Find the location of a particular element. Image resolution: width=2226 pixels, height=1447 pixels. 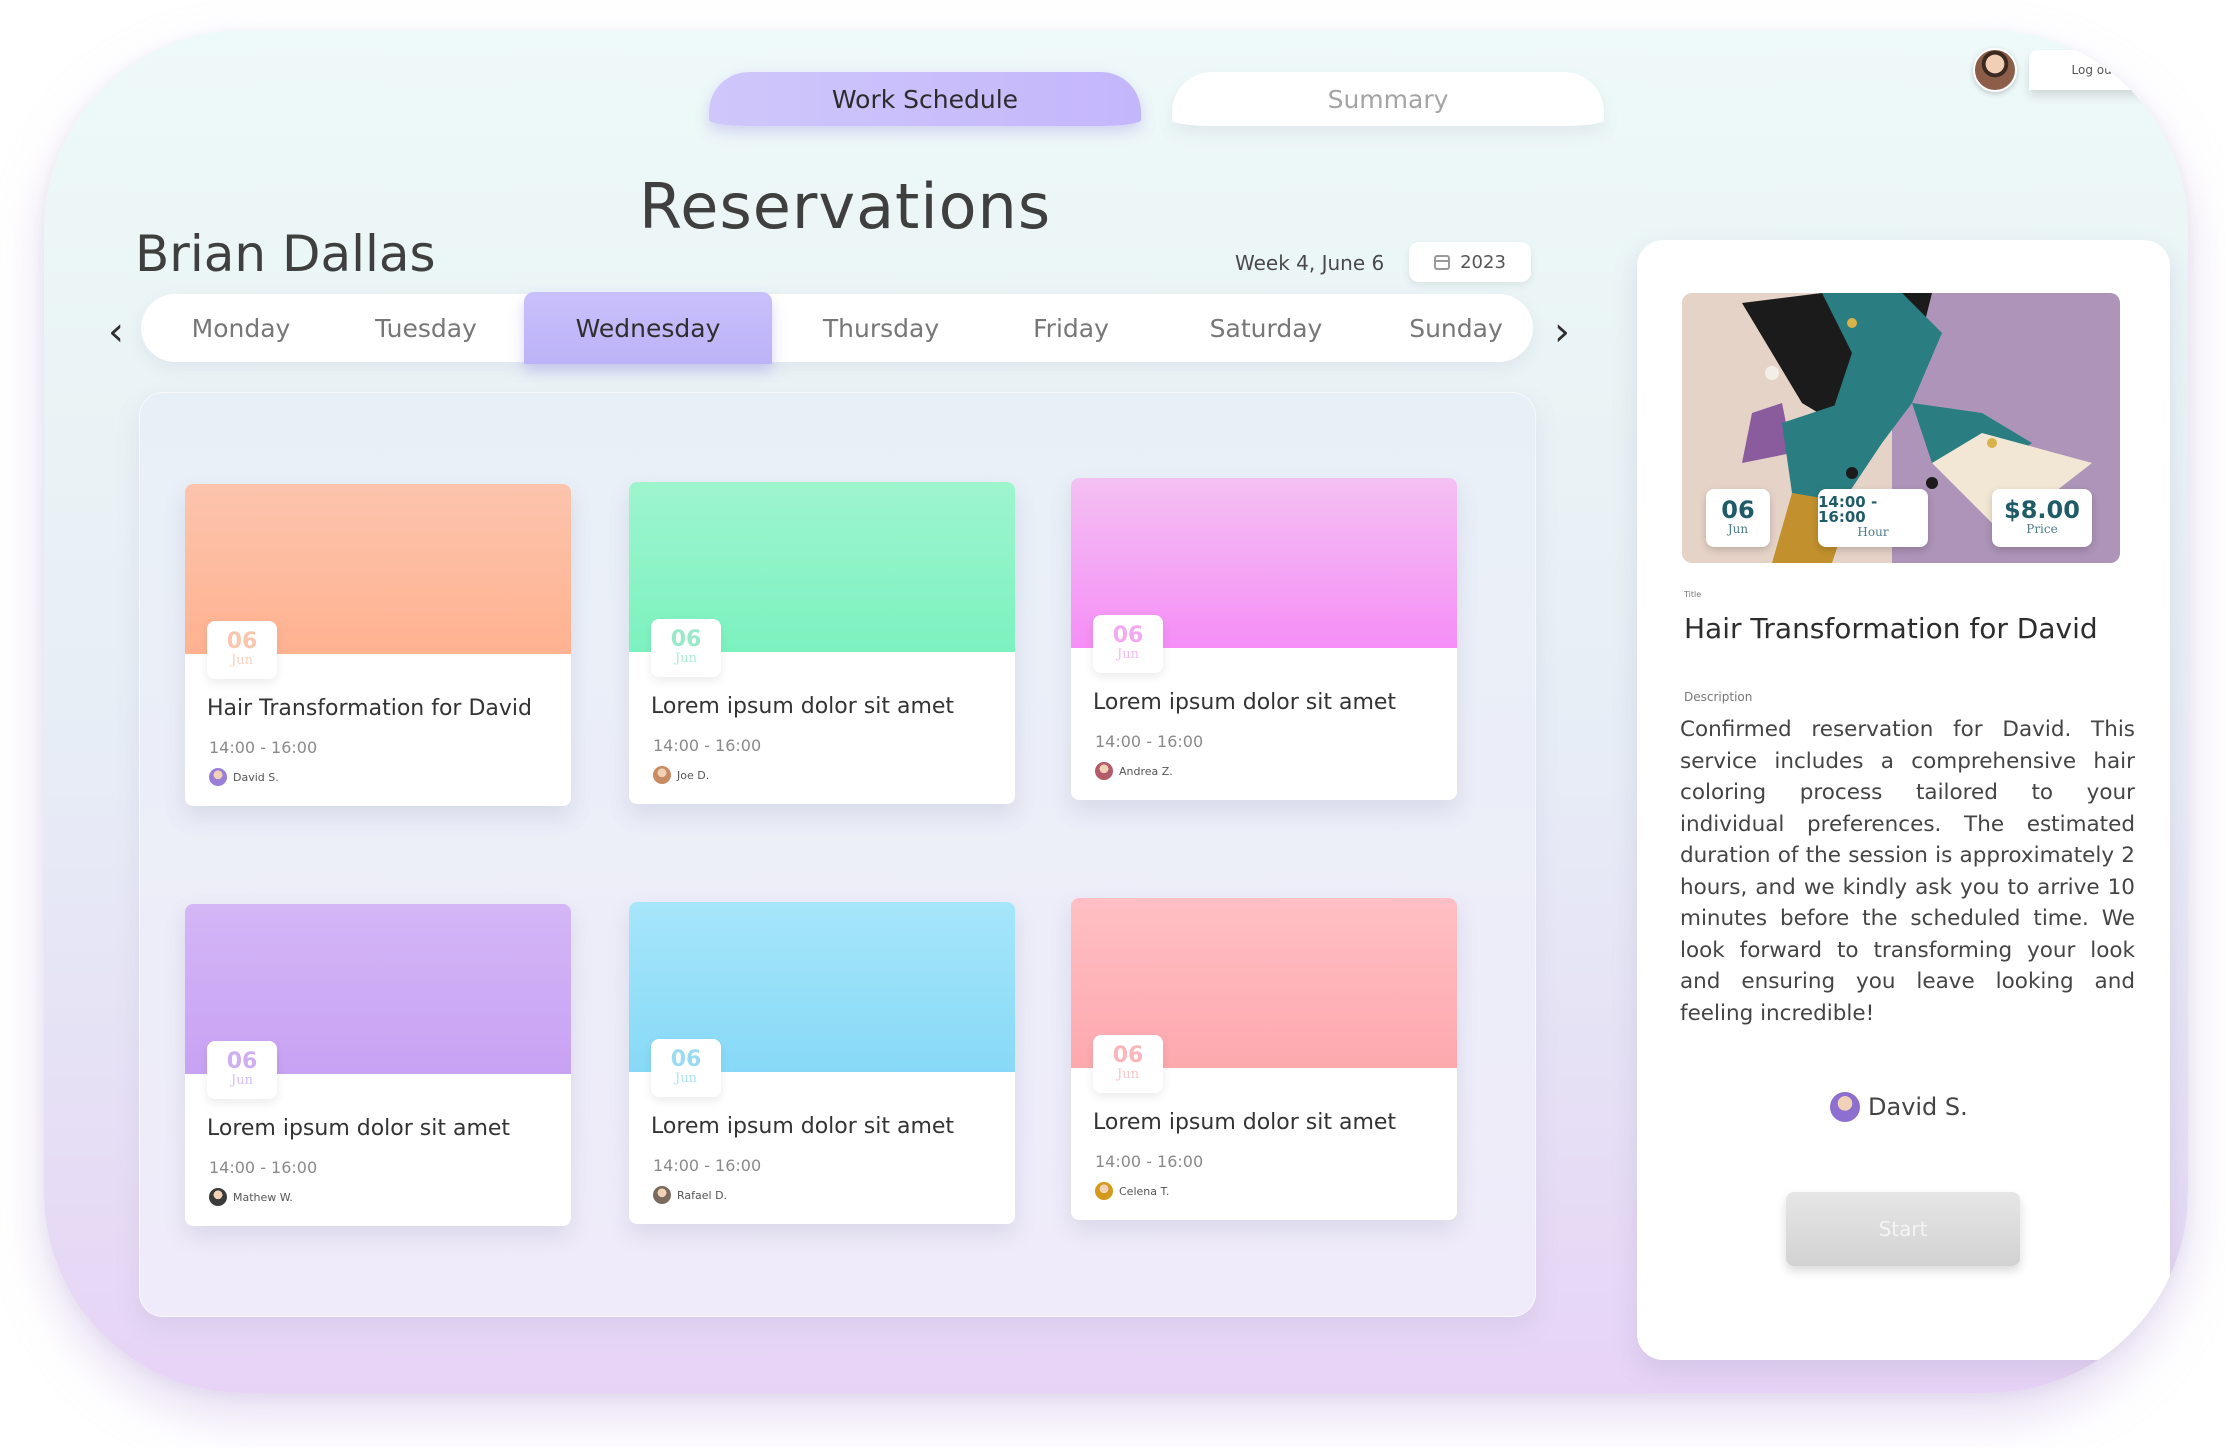

reservation-image: 06 Jun 14:00 - 16:00 Hour $8.00 Price is located at coordinates (1901, 428).